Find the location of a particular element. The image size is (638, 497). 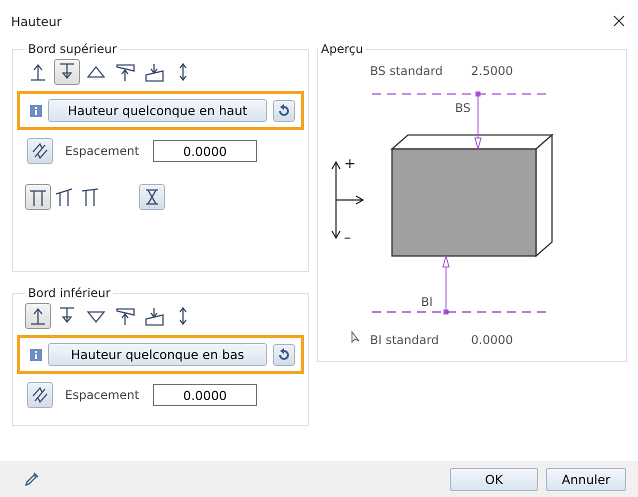

window-title: Hauteur is located at coordinates (36, 21).